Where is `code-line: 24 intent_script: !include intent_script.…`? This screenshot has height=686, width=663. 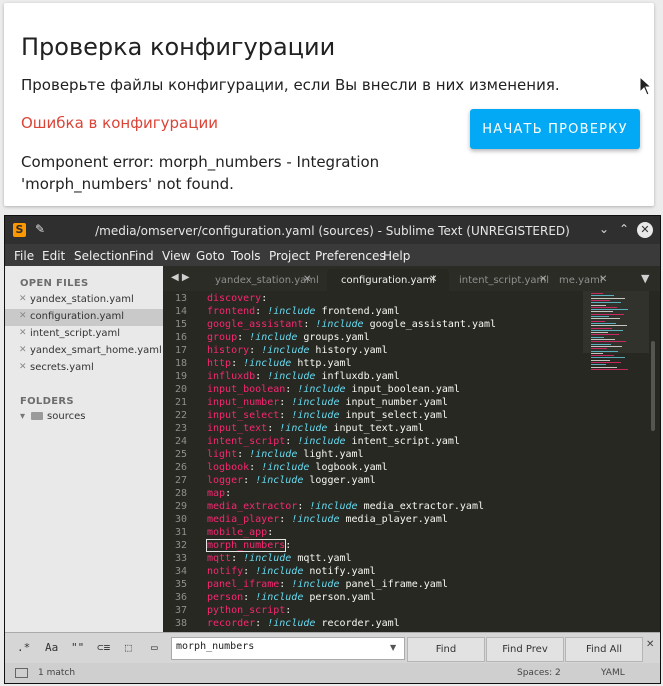 code-line: 24 intent_script: !include intent_script.… is located at coordinates (373, 442).